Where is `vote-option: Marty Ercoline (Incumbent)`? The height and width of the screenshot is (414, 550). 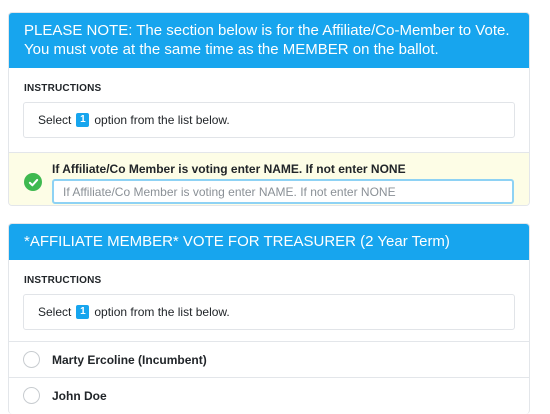 vote-option: Marty Ercoline (Incumbent) is located at coordinates (269, 359).